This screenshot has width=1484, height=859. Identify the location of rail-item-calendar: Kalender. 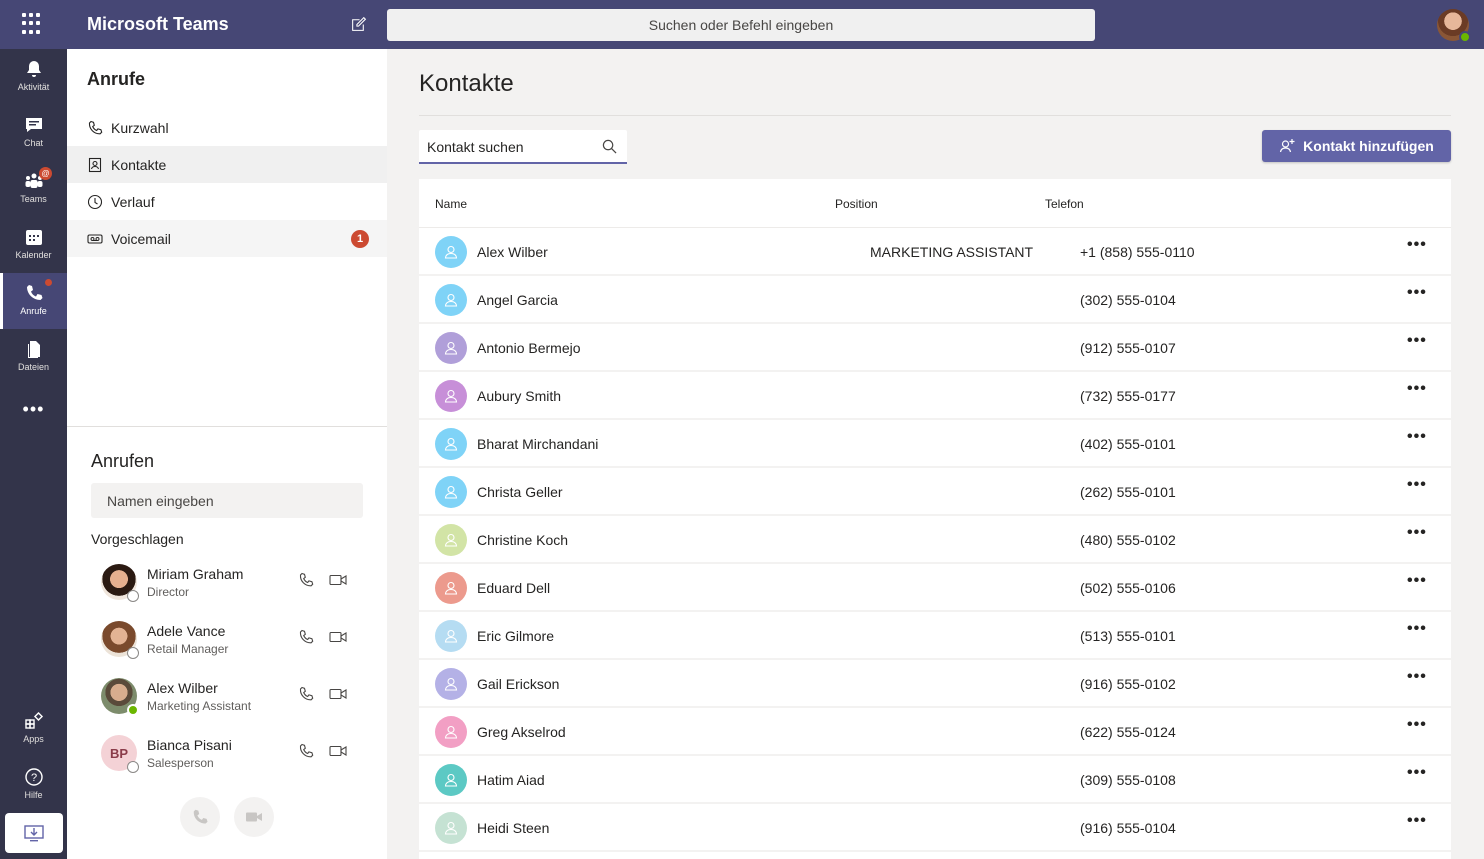
(33, 245).